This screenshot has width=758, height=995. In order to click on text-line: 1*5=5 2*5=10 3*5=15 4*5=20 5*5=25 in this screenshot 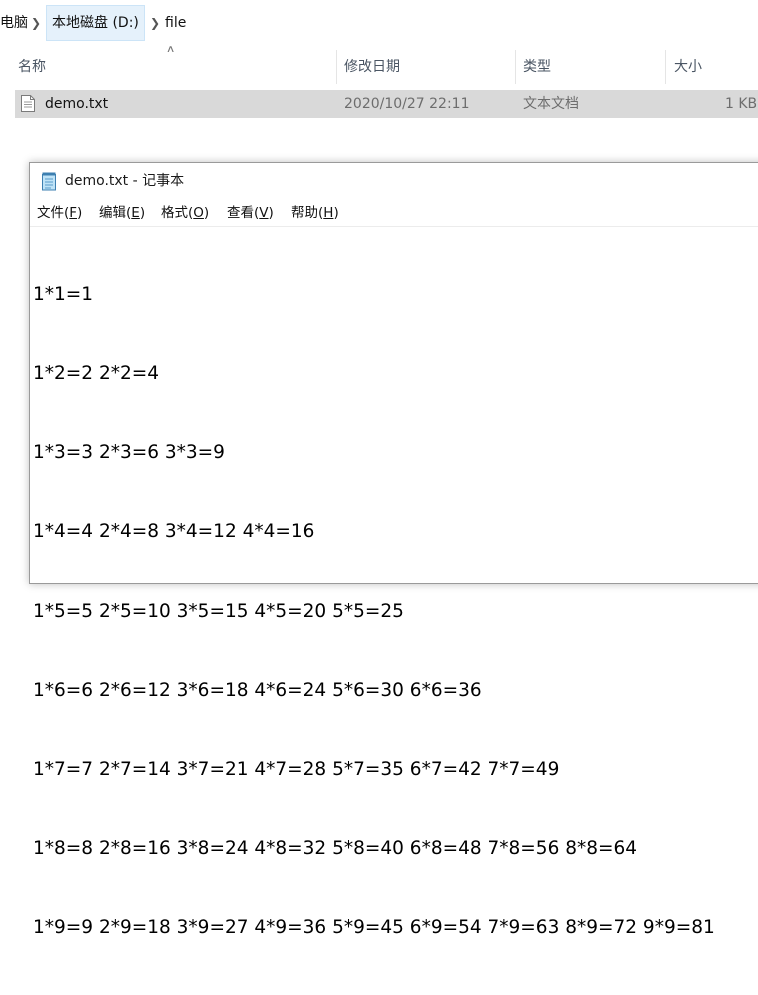, I will do `click(218, 611)`.